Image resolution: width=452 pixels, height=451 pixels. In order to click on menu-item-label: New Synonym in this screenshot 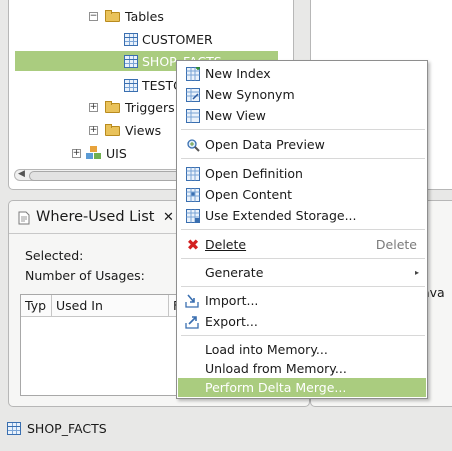, I will do `click(250, 94)`.